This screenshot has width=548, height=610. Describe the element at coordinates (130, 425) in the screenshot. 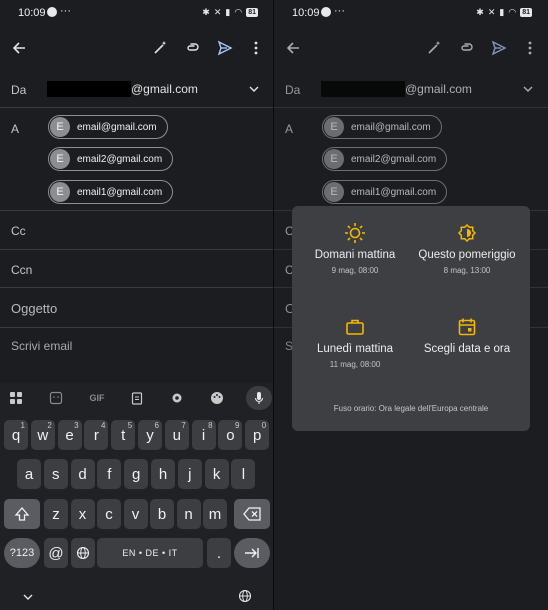

I see `key-hint: 5` at that location.